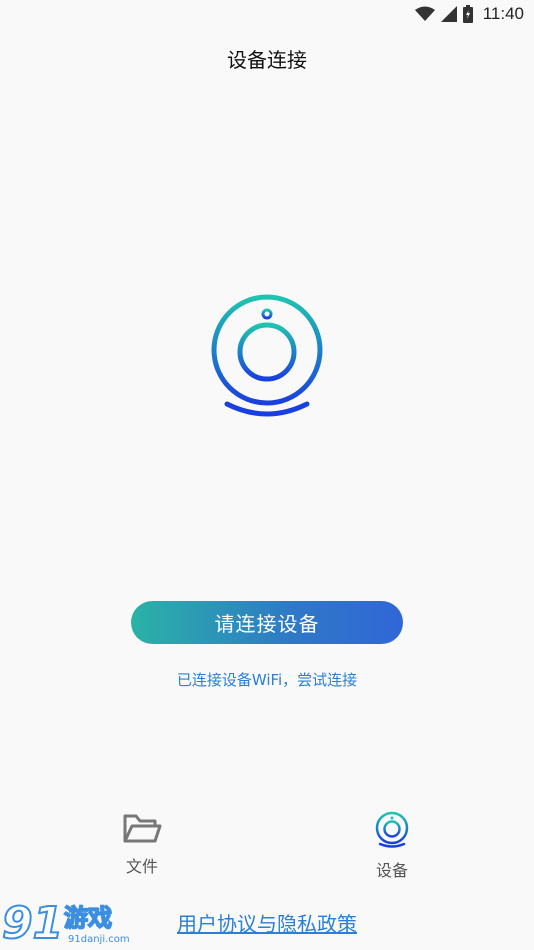 The width and height of the screenshot is (534, 950). Describe the element at coordinates (391, 870) in the screenshot. I see `nav-label-device: 设备` at that location.